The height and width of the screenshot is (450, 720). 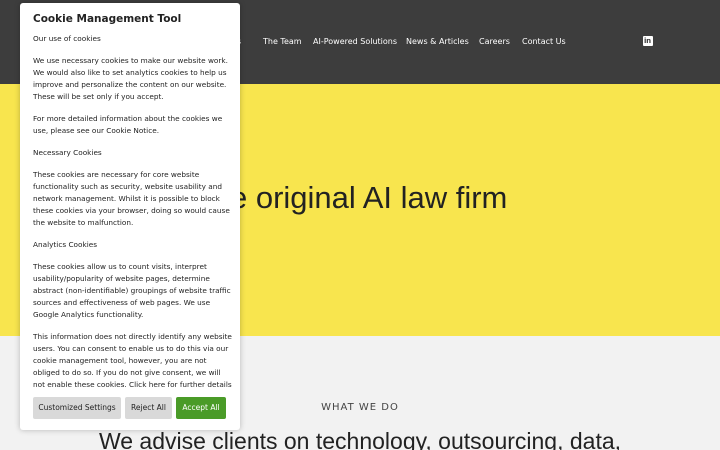 I want to click on nav-item-contact-us: Contact Us, so click(x=544, y=42).